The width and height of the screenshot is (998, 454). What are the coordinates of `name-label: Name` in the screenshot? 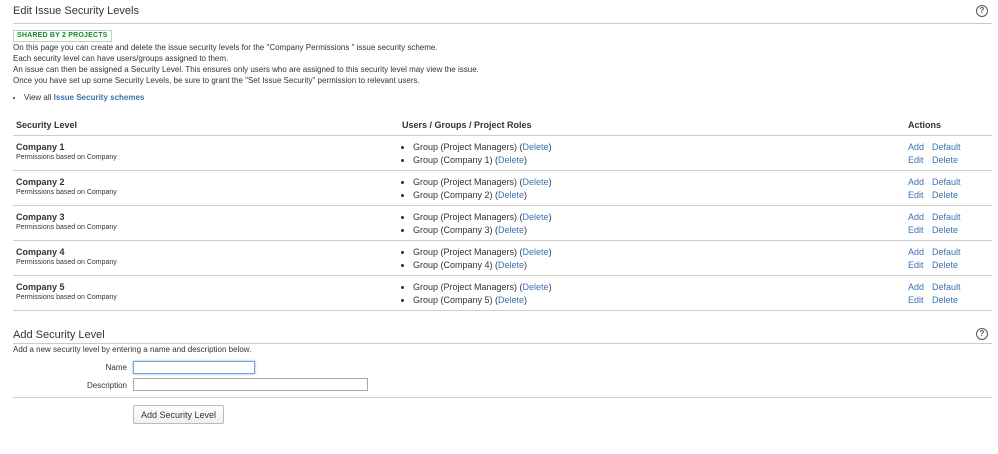 It's located at (116, 367).